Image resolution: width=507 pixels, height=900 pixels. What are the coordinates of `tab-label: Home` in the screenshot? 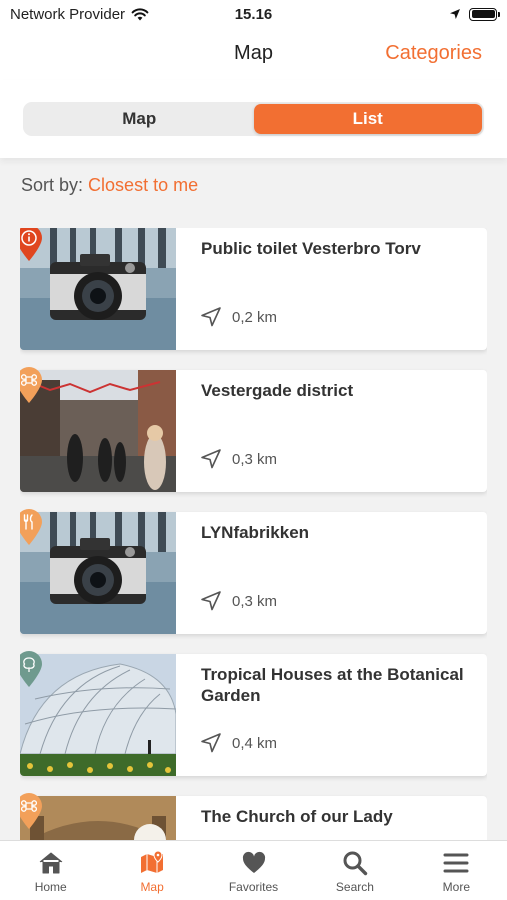 It's located at (50, 887).